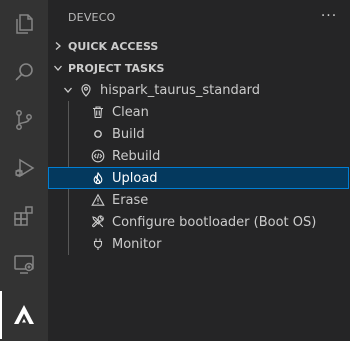 This screenshot has width=350, height=341. I want to click on sidebar-title: DEVECO, so click(92, 17).